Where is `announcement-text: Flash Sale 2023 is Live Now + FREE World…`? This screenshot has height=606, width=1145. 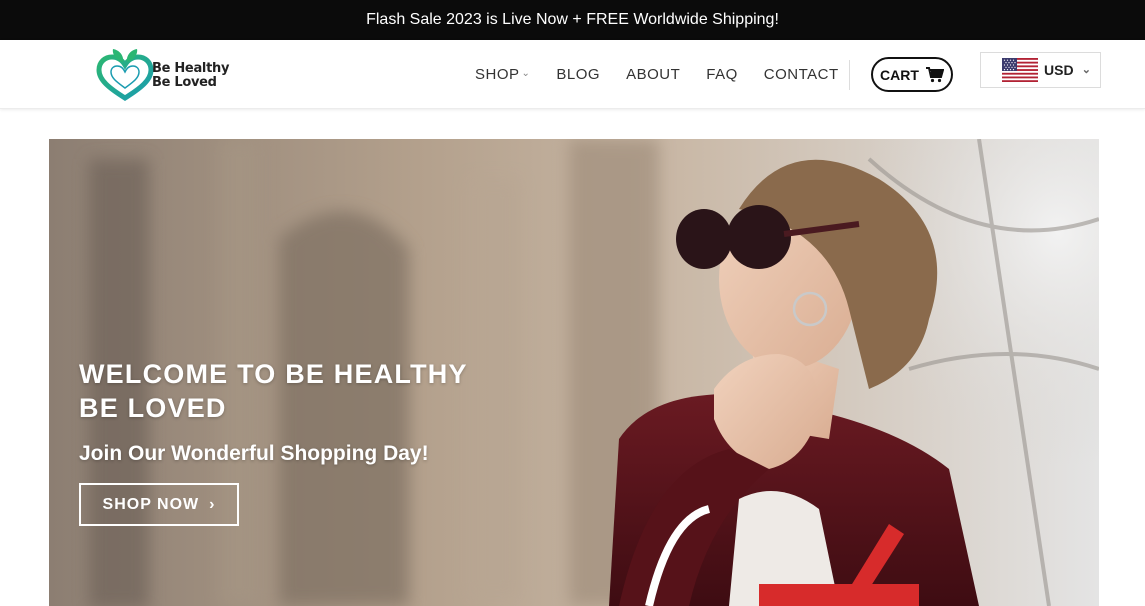
announcement-text: Flash Sale 2023 is Live Now + FREE World… is located at coordinates (572, 19).